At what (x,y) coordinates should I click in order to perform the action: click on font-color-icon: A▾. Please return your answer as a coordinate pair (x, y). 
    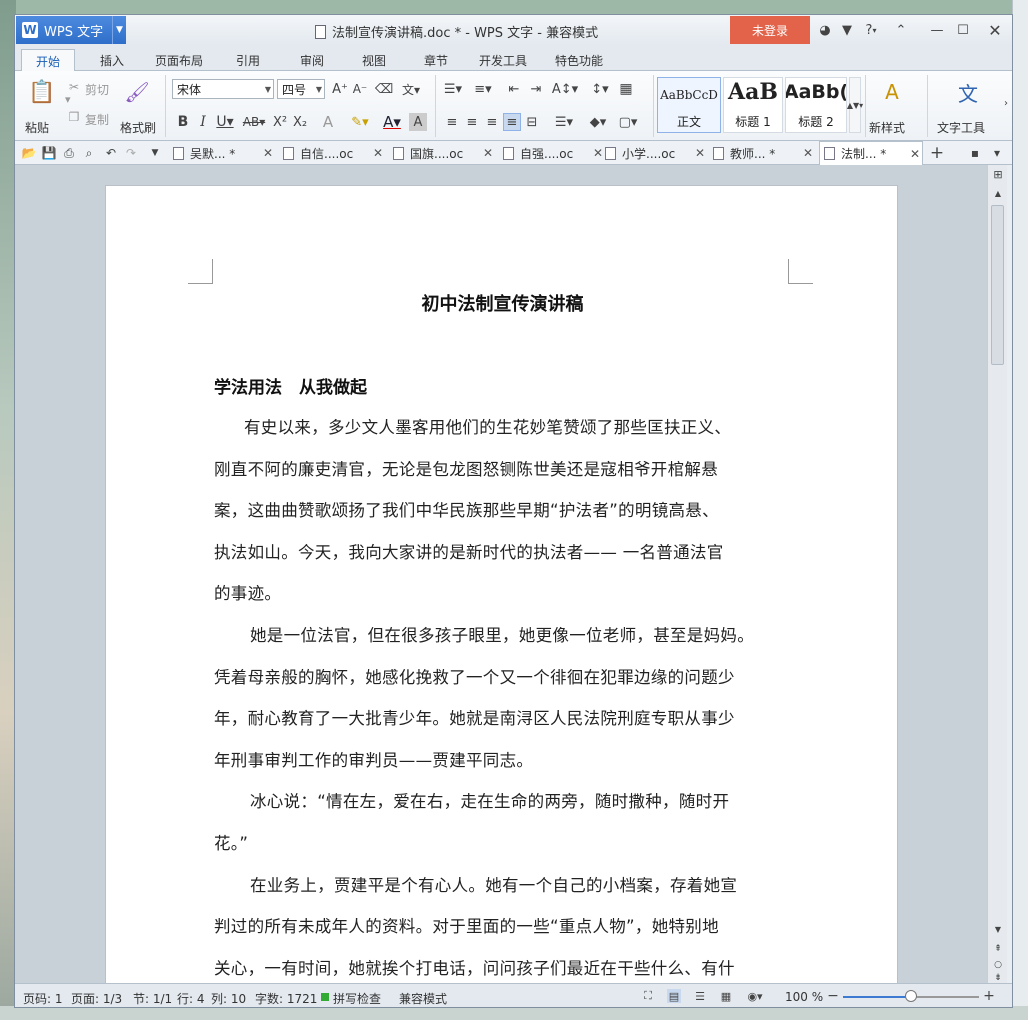
    Looking at the image, I should click on (392, 122).